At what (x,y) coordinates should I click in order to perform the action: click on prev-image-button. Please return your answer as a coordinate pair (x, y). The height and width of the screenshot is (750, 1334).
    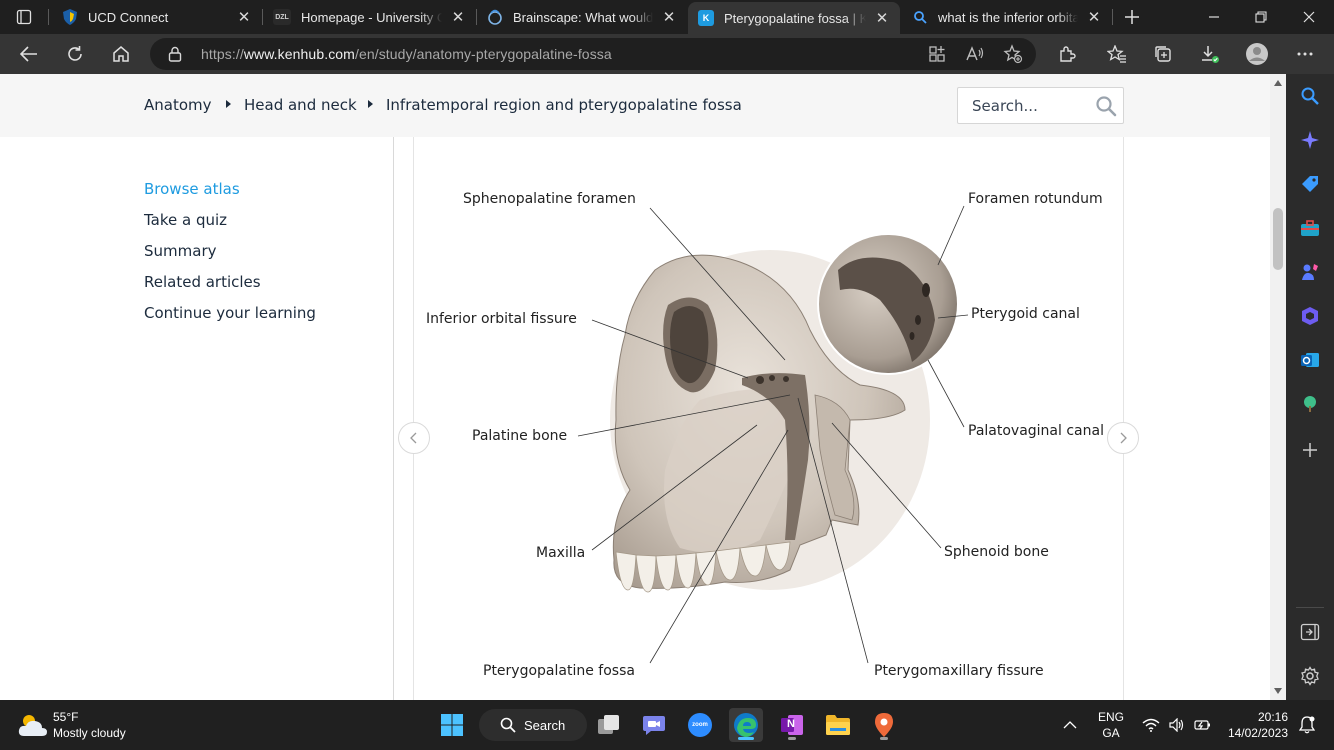
    Looking at the image, I should click on (414, 438).